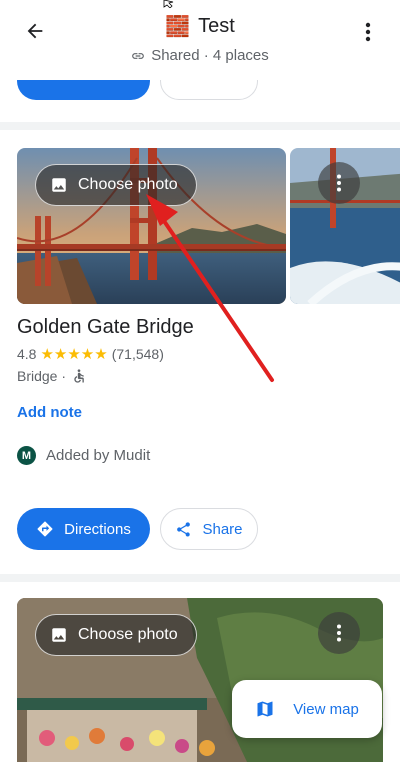 The height and width of the screenshot is (762, 400). What do you see at coordinates (45, 529) in the screenshot?
I see `directions-icon` at bounding box center [45, 529].